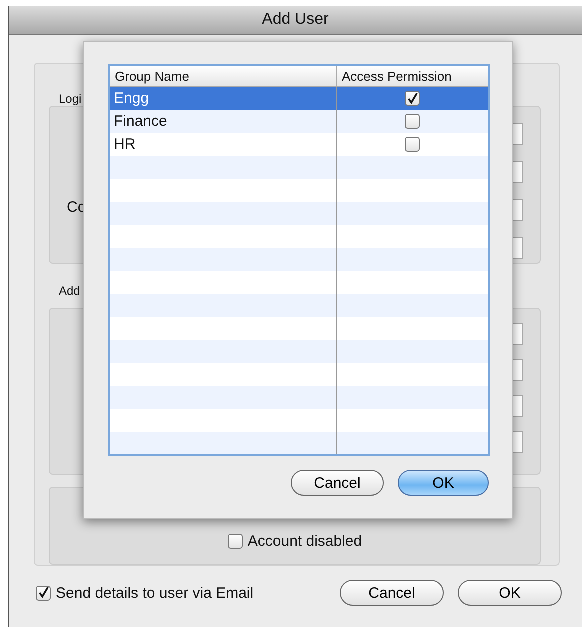 Image resolution: width=582 pixels, height=627 pixels. What do you see at coordinates (392, 593) in the screenshot?
I see `dialog-button: Cancel` at bounding box center [392, 593].